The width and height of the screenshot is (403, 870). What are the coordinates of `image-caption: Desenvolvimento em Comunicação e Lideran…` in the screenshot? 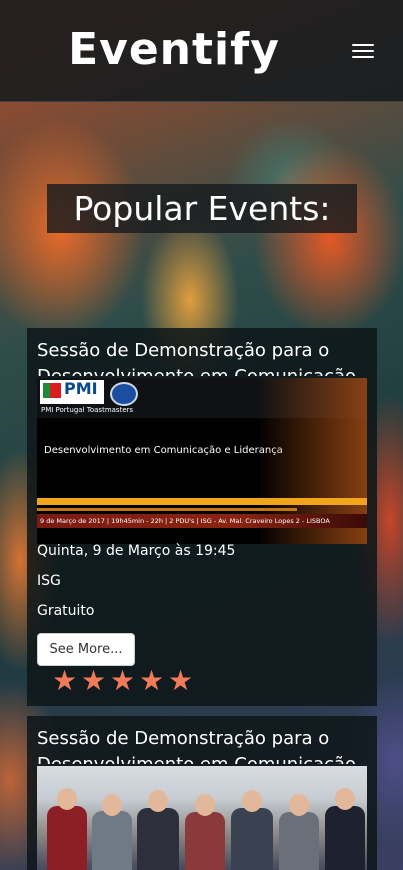 It's located at (163, 450).